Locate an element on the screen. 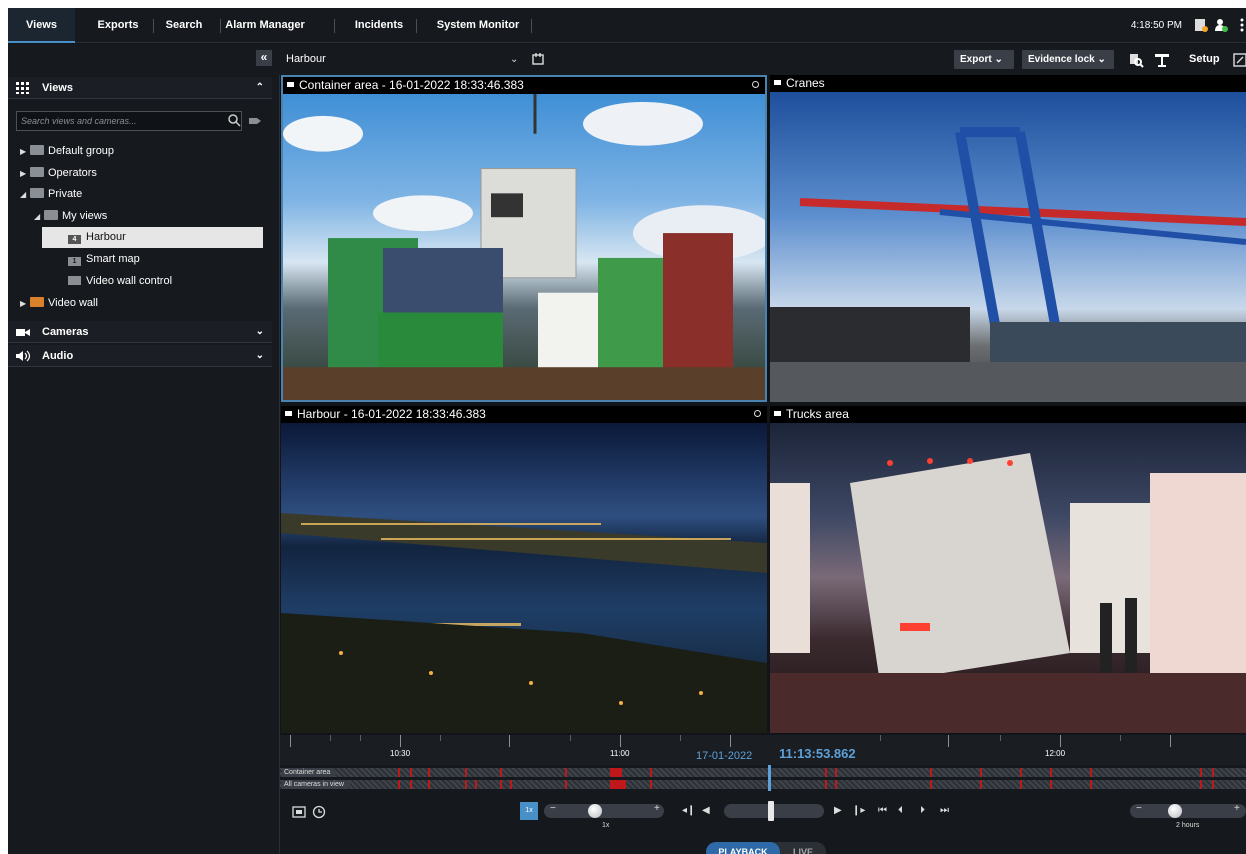 The height and width of the screenshot is (854, 1246). tab-system-monitor: System Monitor is located at coordinates (478, 25).